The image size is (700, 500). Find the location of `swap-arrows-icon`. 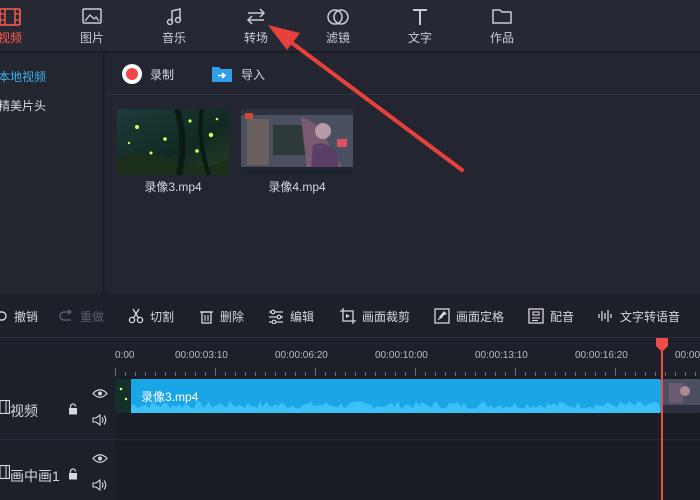

swap-arrows-icon is located at coordinates (256, 16).